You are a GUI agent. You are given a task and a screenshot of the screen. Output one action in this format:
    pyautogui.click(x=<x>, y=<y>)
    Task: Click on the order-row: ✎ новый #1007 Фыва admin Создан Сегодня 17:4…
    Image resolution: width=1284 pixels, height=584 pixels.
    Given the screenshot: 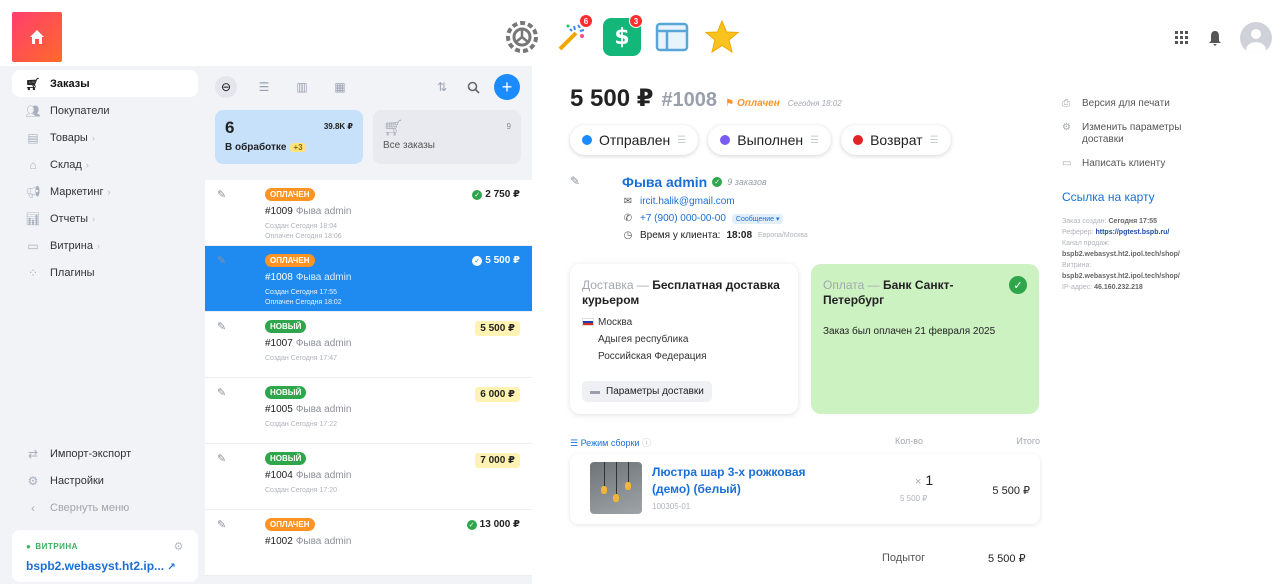 What is the action you would take?
    pyautogui.click(x=368, y=345)
    